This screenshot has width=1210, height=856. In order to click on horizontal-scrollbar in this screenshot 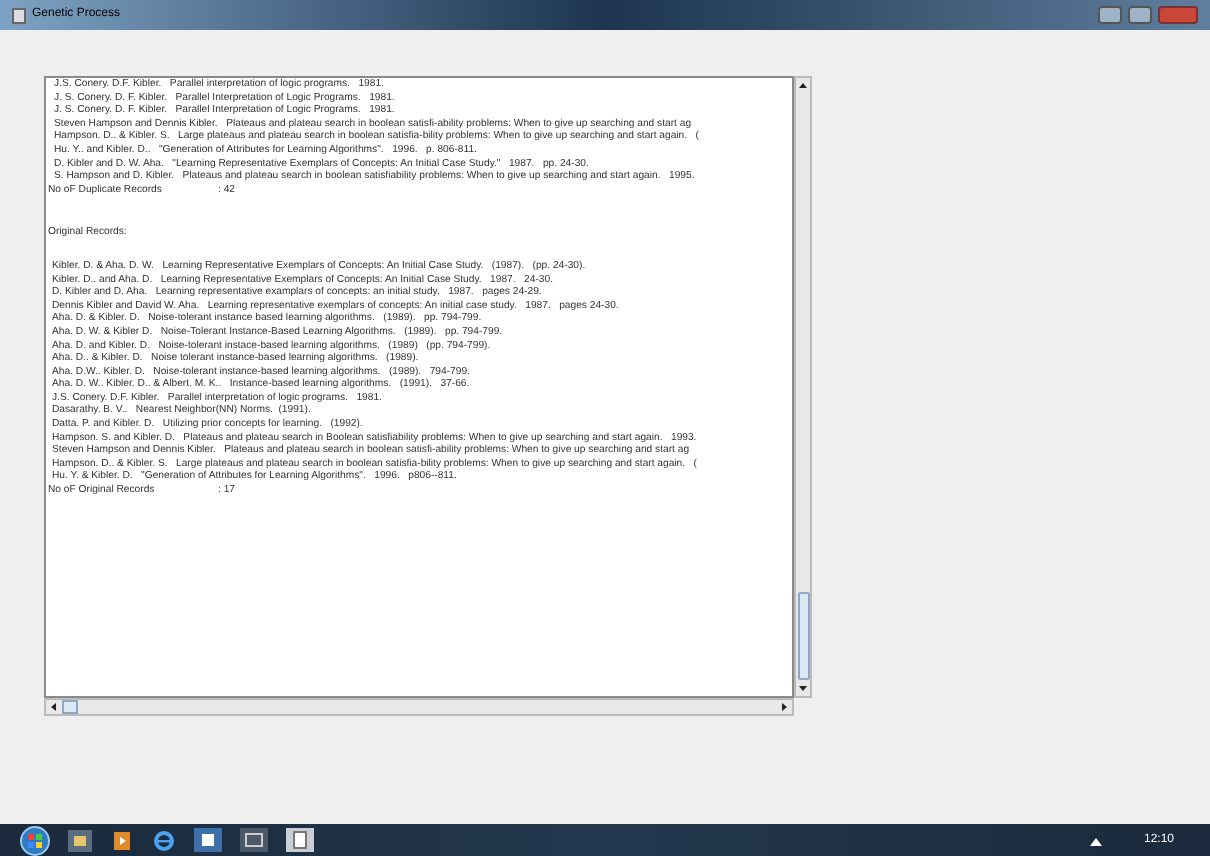, I will do `click(419, 707)`.